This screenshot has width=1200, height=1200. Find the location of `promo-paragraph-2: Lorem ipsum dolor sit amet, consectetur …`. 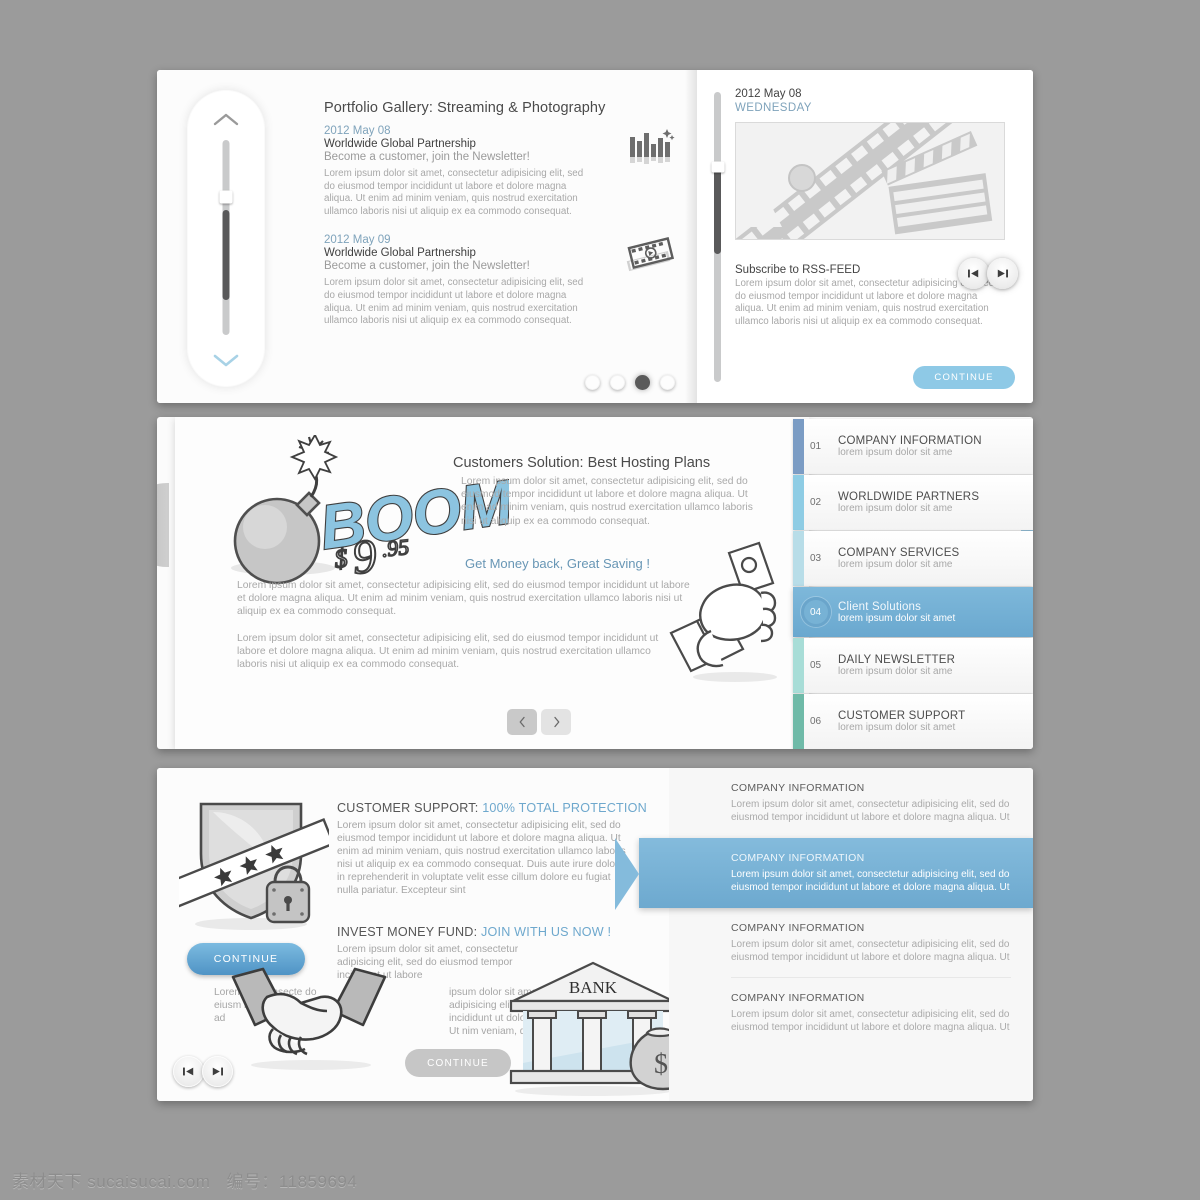

promo-paragraph-2: Lorem ipsum dolor sit amet, consectetur … is located at coordinates (463, 599).